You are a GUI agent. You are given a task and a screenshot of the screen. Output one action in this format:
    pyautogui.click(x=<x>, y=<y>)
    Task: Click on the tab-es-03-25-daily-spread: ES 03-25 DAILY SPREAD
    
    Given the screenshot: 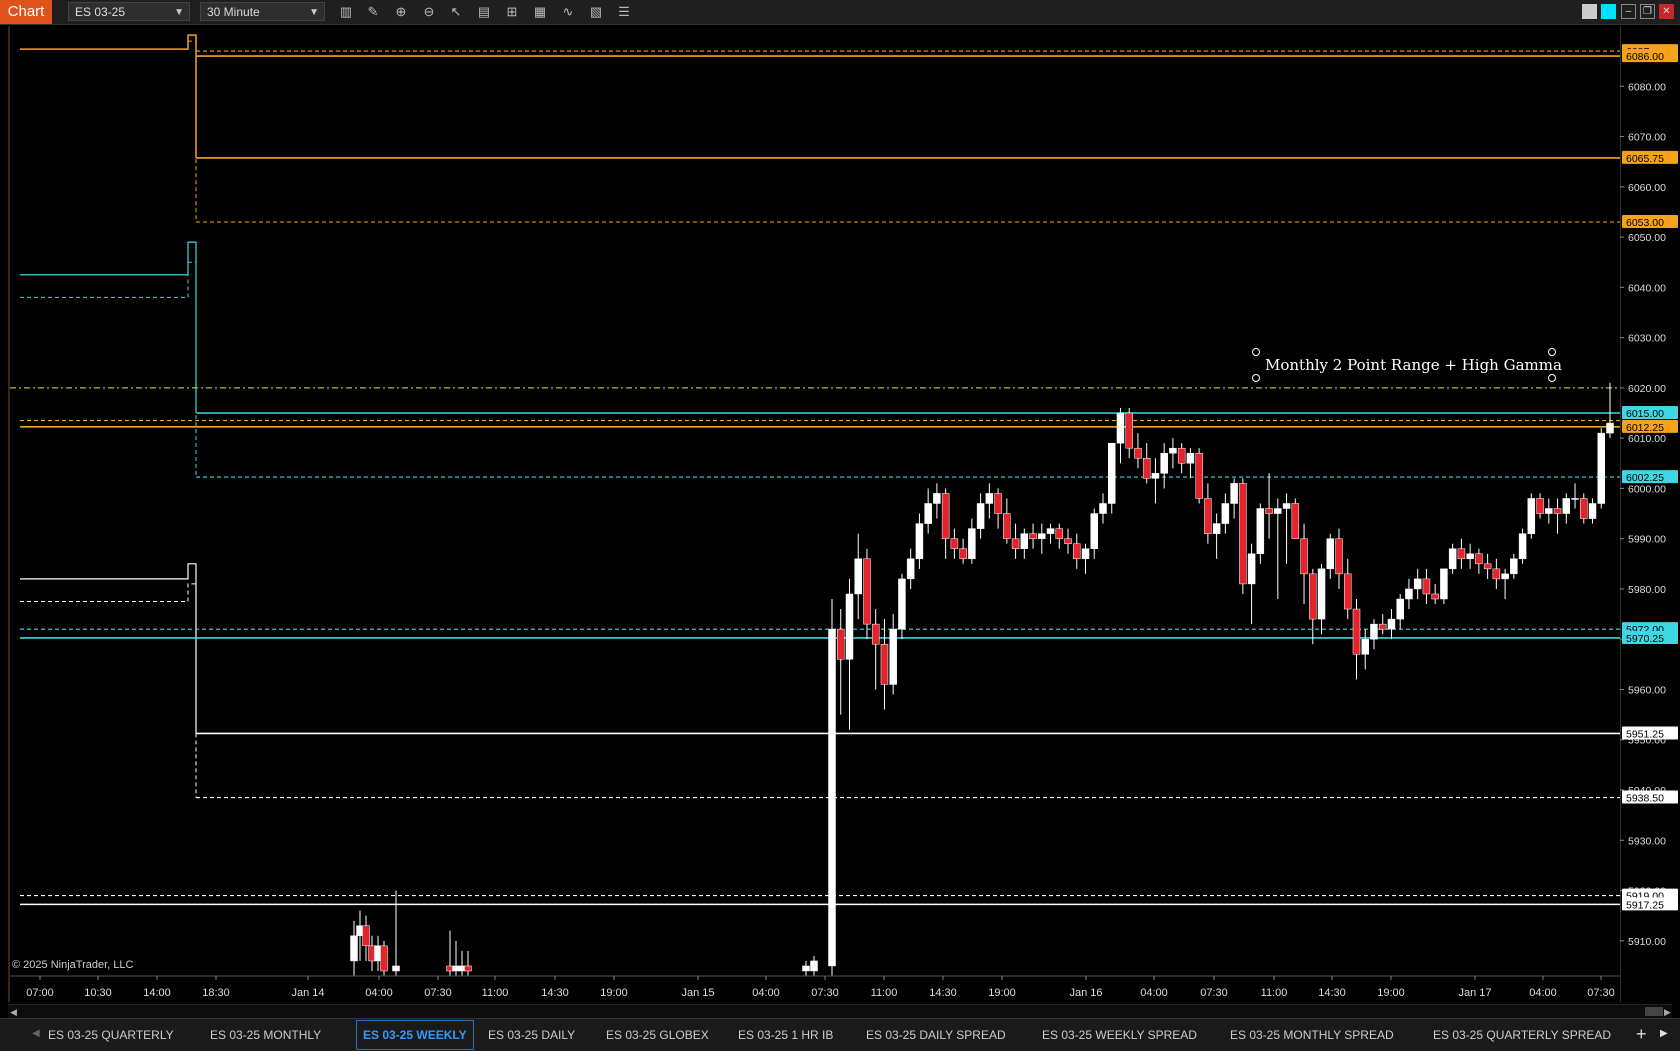 What is the action you would take?
    pyautogui.click(x=936, y=1035)
    